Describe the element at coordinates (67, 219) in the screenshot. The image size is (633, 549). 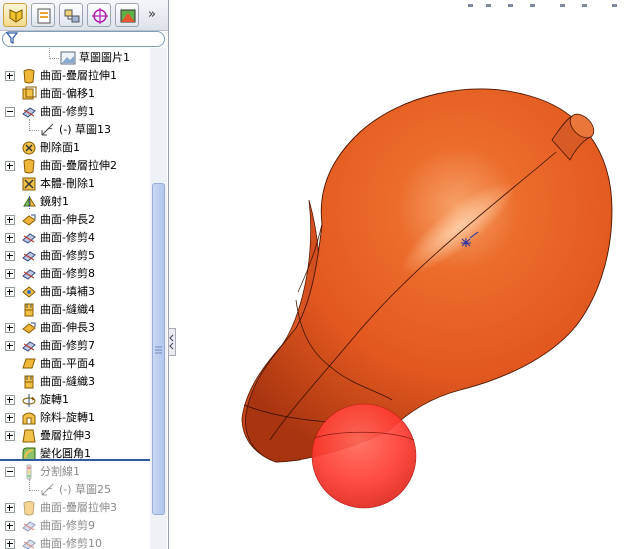
I see `tree-item-label: 曲面-伸長2` at that location.